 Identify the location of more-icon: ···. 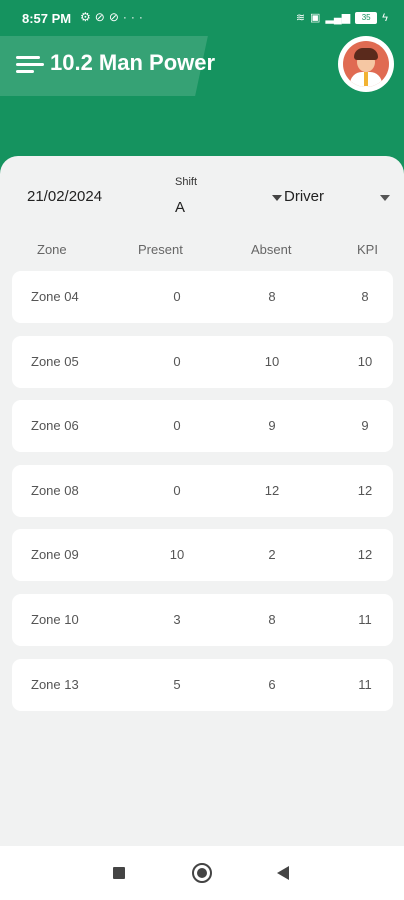
(134, 17).